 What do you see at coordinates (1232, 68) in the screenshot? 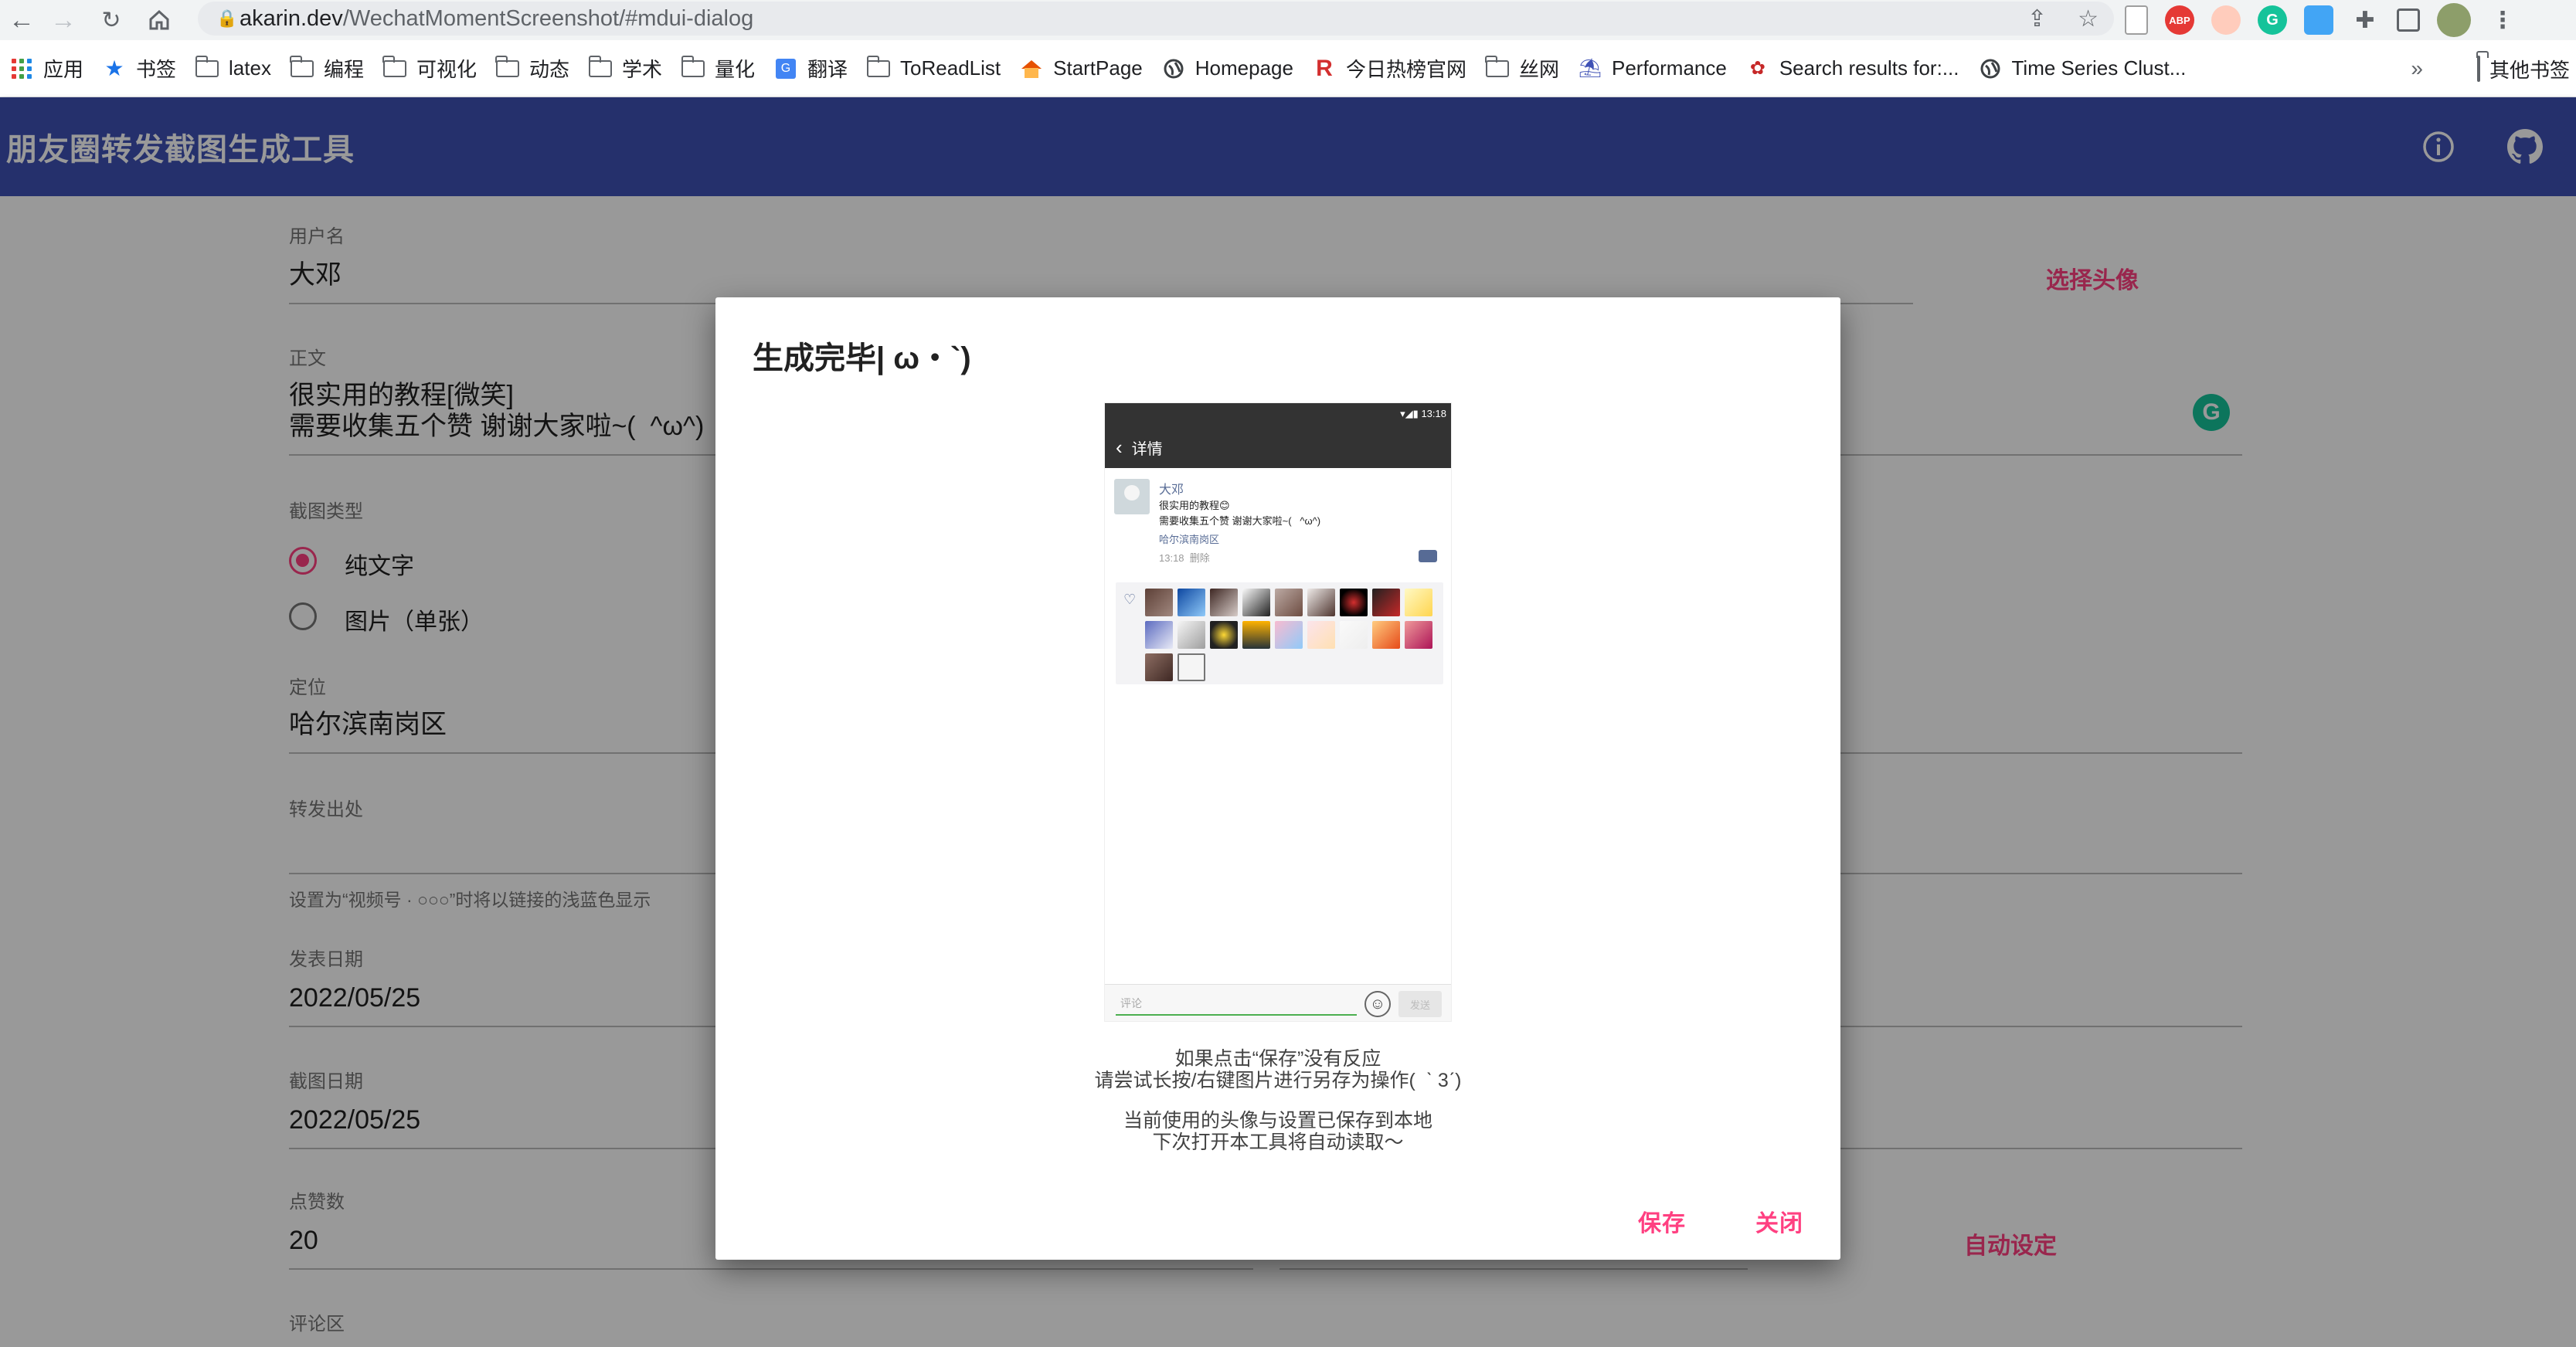
I see `bookmark-homepage: Homepage` at bounding box center [1232, 68].